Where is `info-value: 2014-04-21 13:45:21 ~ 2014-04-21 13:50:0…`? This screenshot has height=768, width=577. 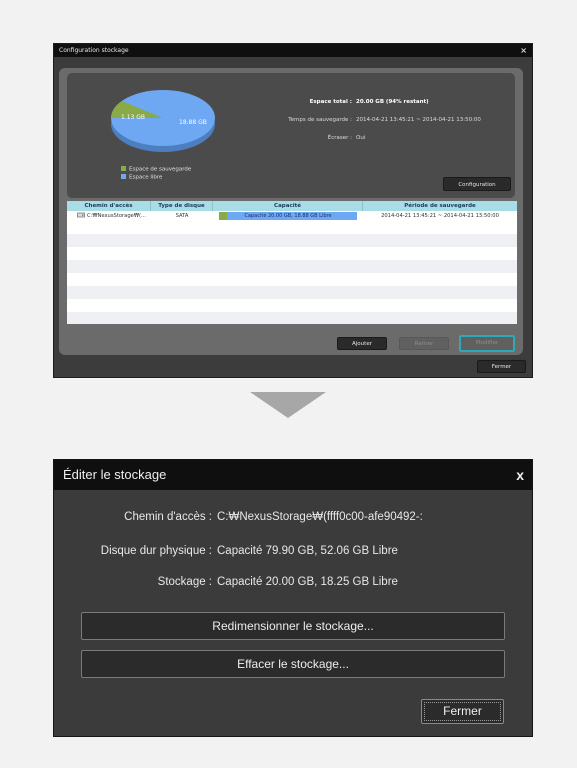
info-value: 2014-04-21 13:45:21 ~ 2014-04-21 13:50:0… is located at coordinates (418, 120).